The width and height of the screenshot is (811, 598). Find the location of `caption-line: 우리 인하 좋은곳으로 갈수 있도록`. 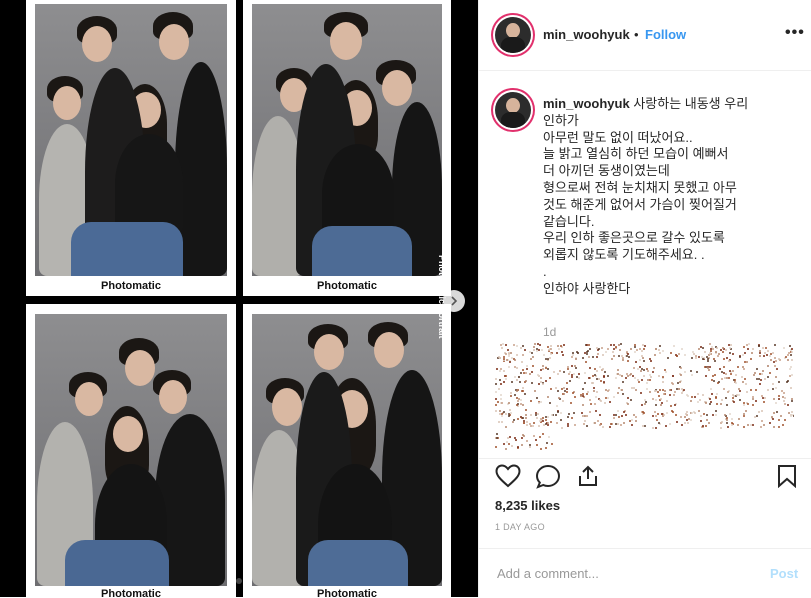

caption-line: 우리 인하 좋은곳으로 갈수 있도록 is located at coordinates (634, 238).